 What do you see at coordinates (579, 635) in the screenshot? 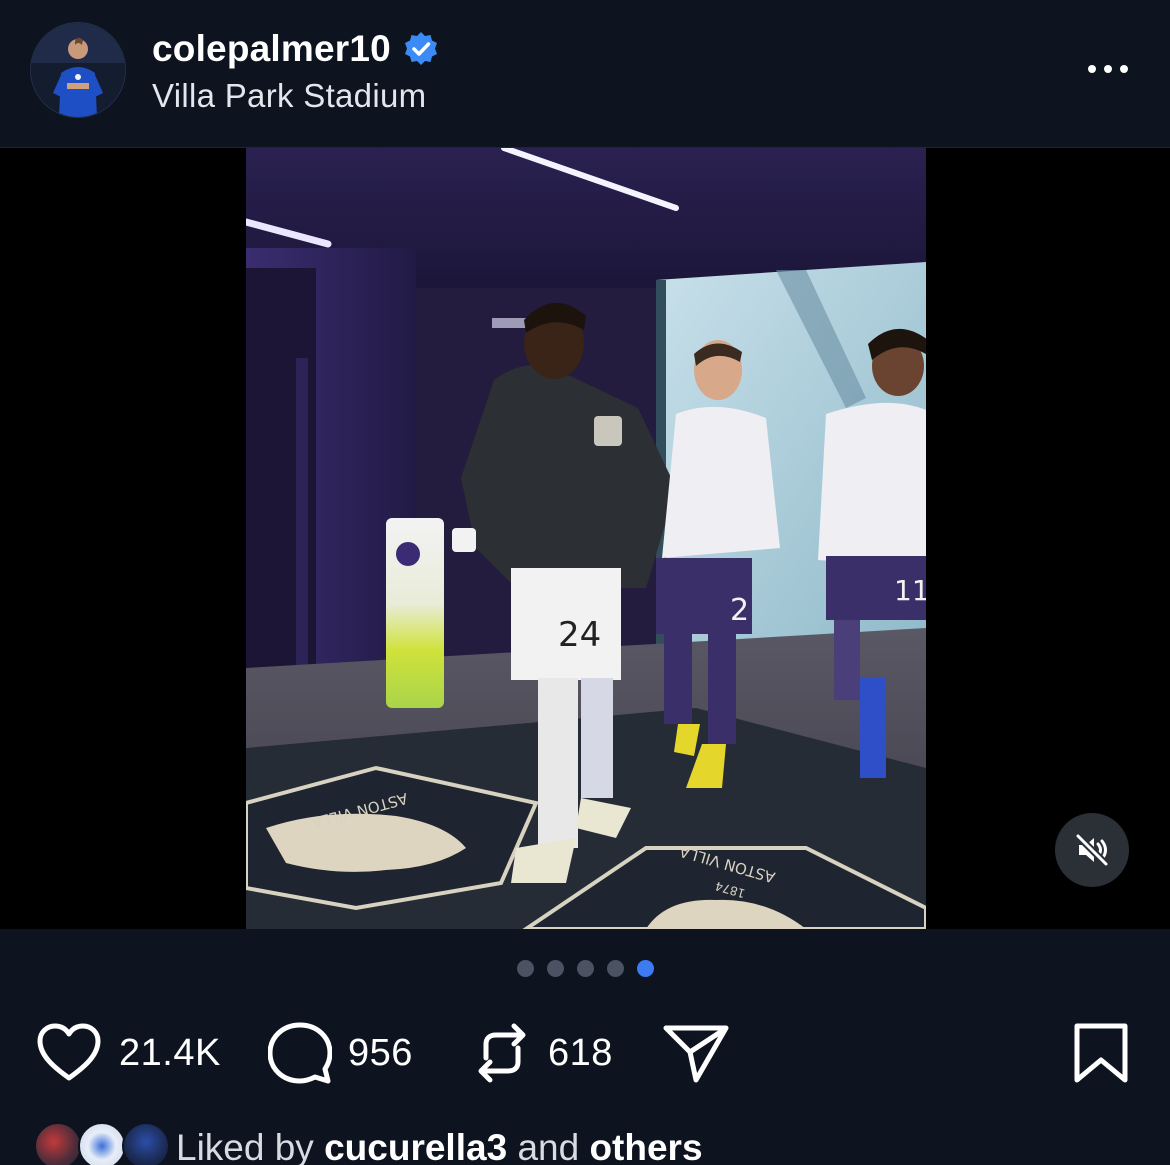
I see `shorts-number: 24` at bounding box center [579, 635].